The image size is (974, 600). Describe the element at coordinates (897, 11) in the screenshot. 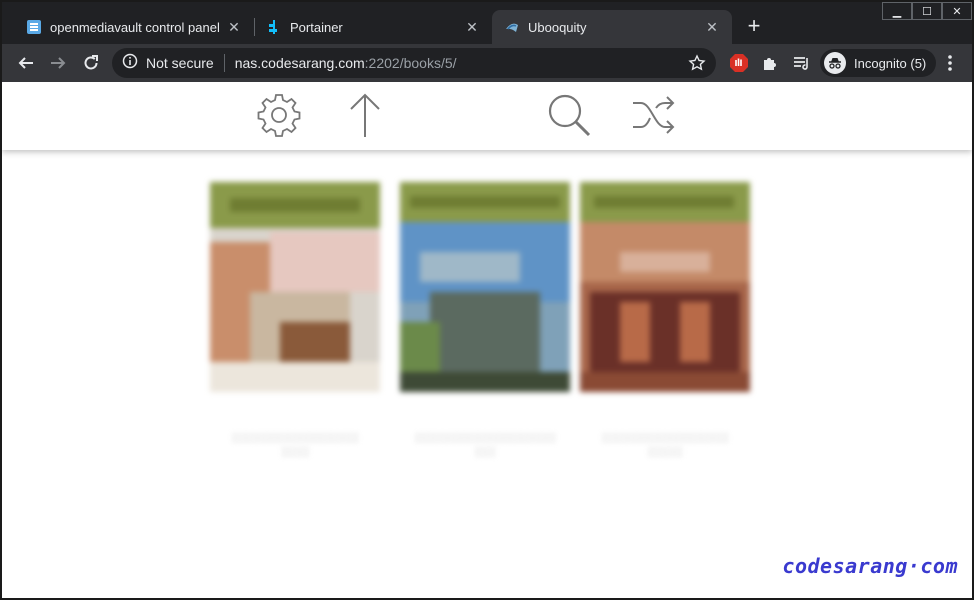

I see `minimize-icon: ▁` at that location.